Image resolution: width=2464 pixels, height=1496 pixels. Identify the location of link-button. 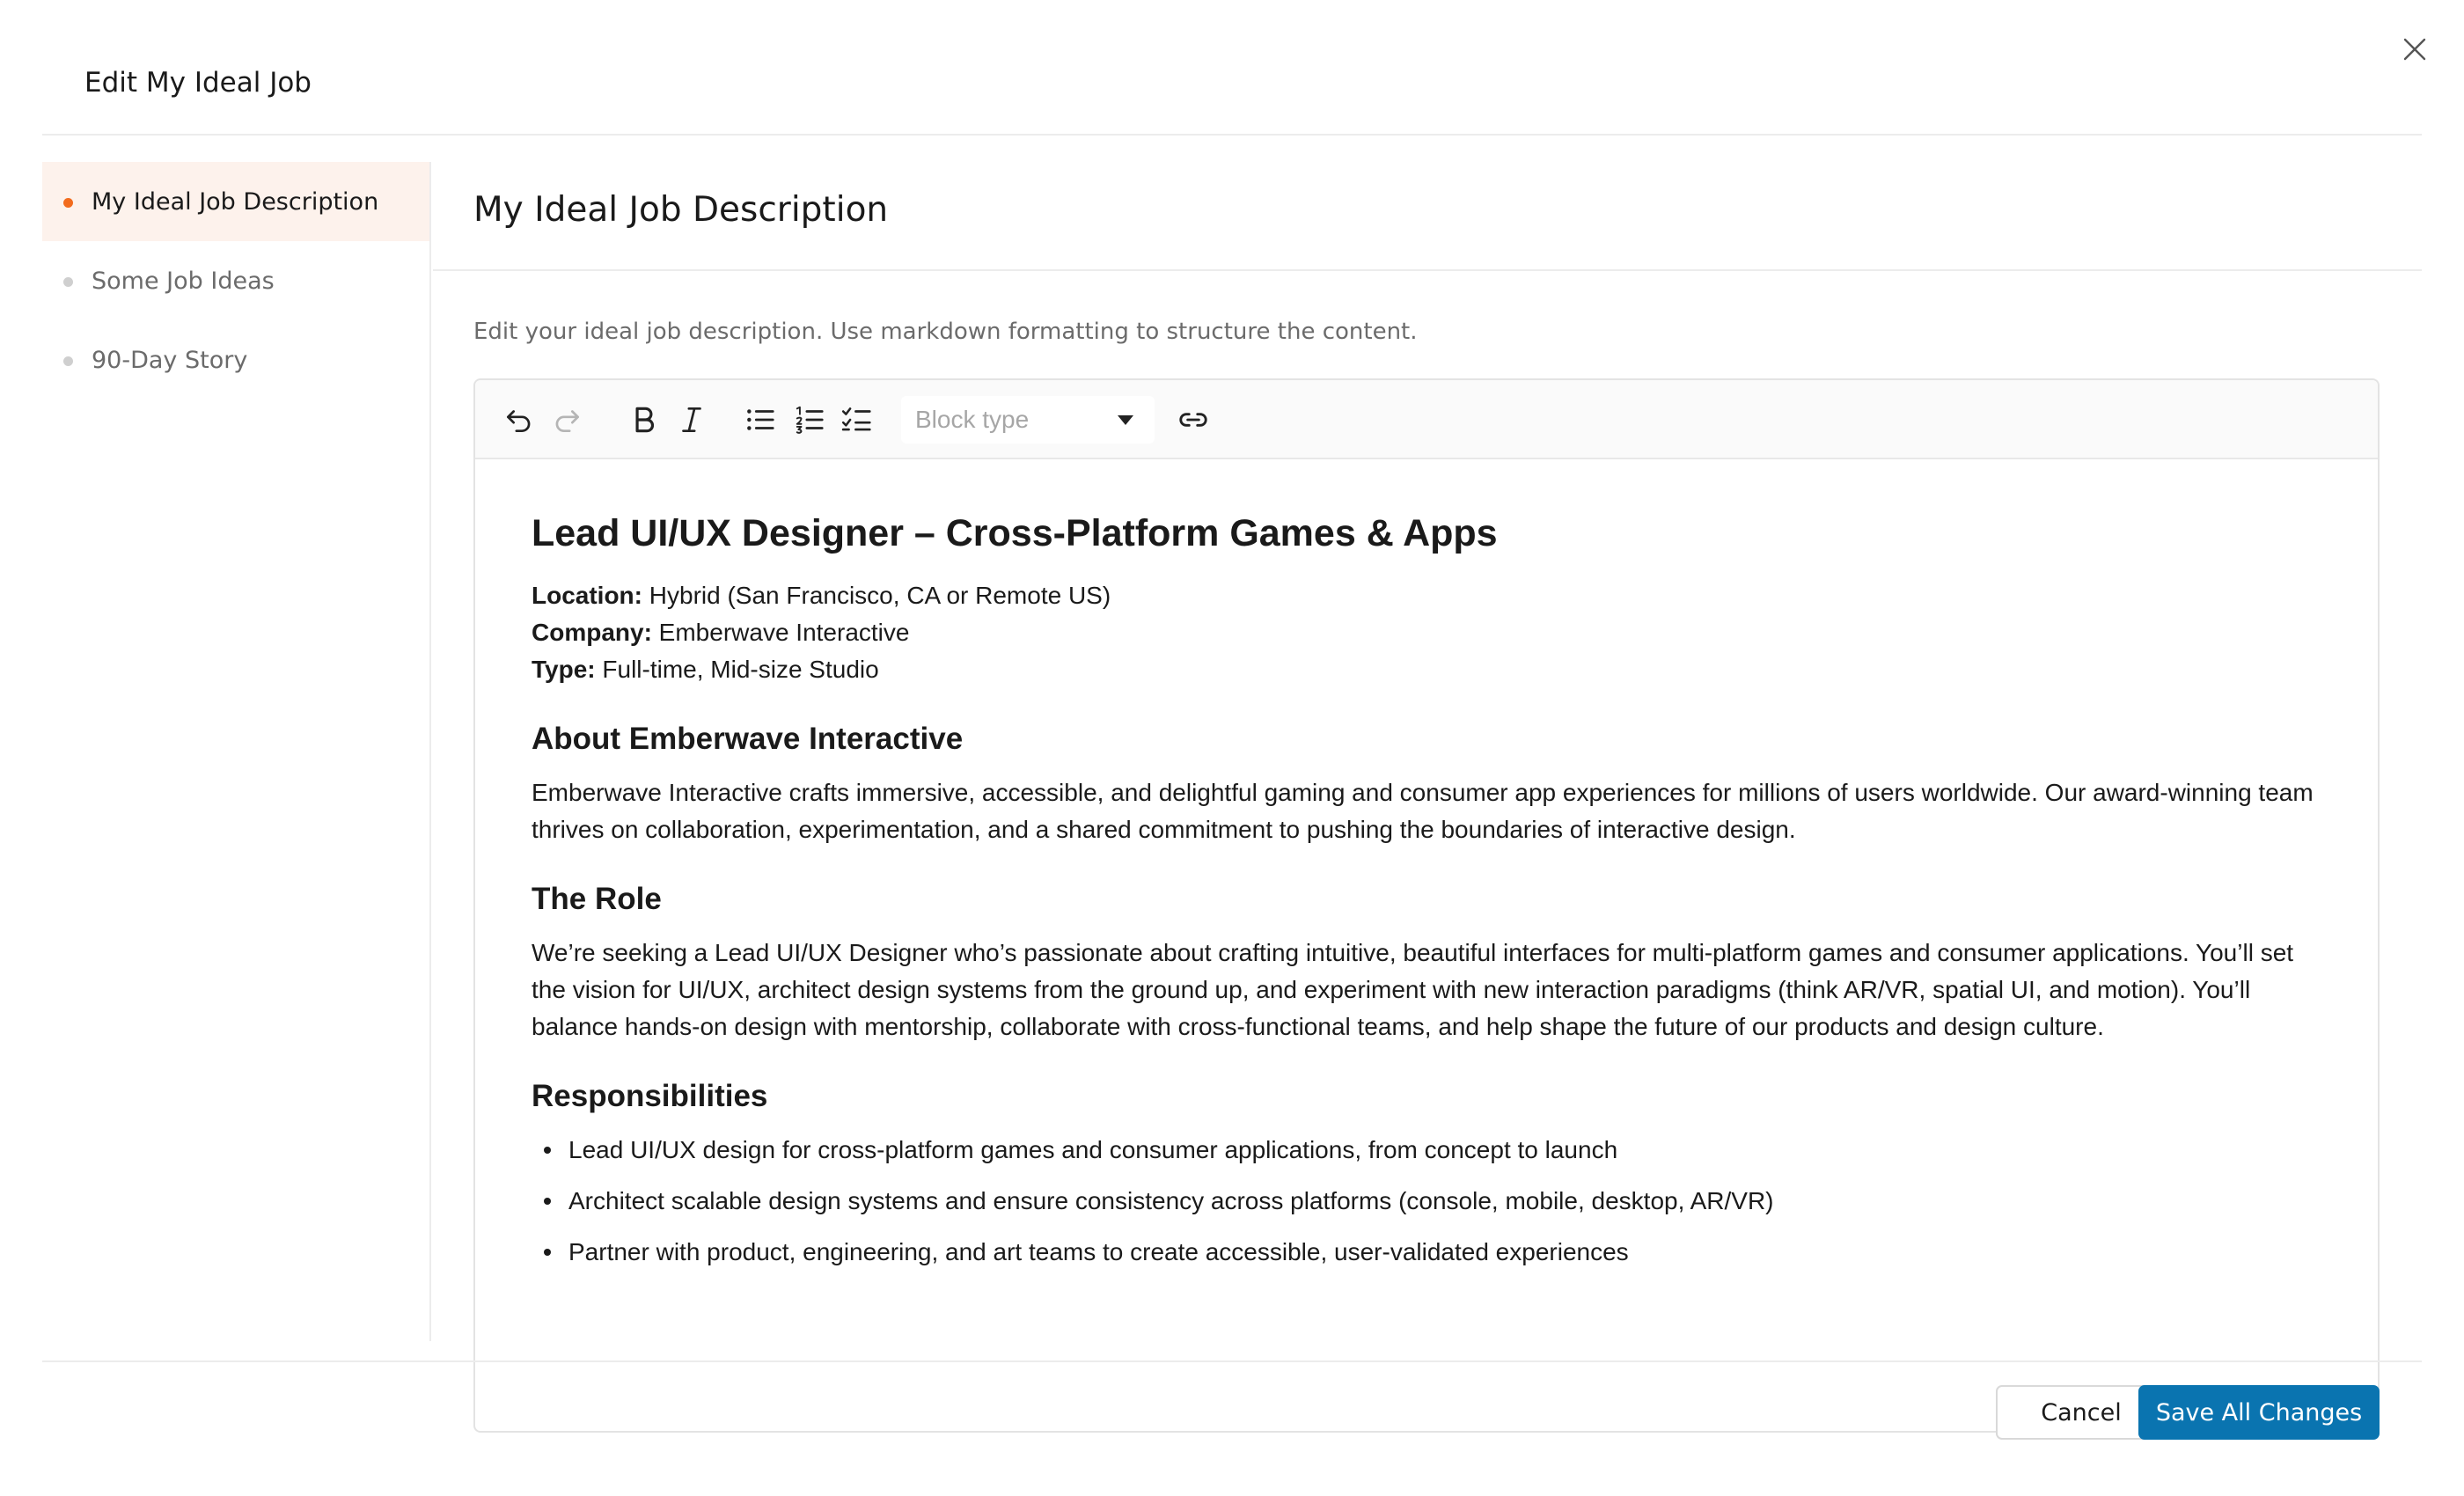
(1194, 420).